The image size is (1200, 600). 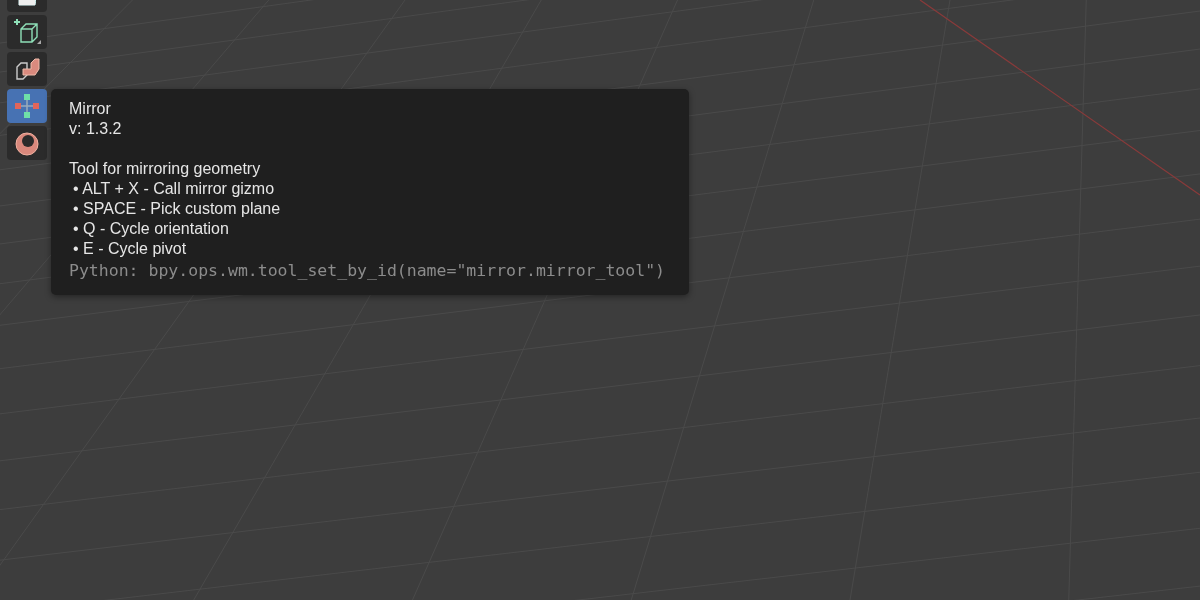 I want to click on shortcut-text: • ALT + X - Call mirror gizmo, so click(x=174, y=189).